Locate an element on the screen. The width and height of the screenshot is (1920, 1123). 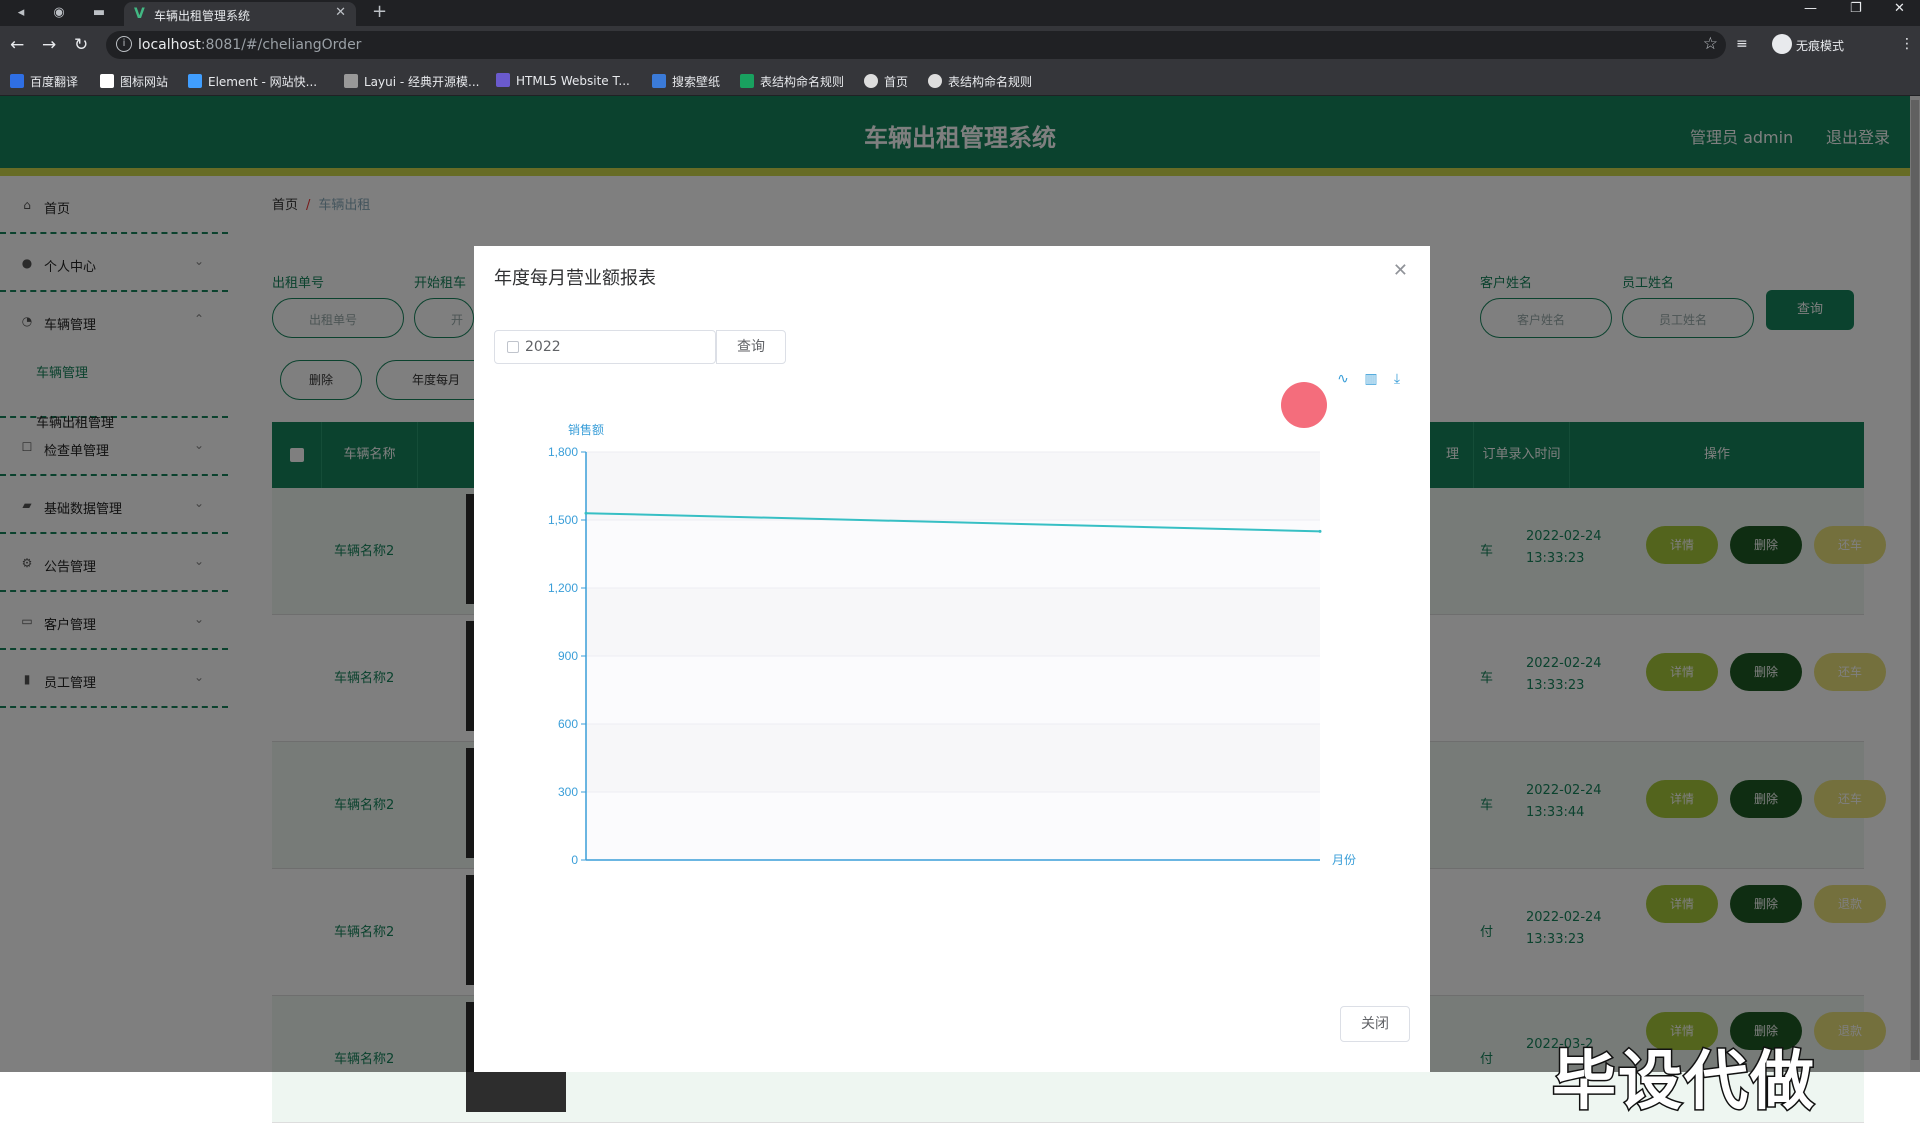
browser-tab: V 车辆出租管理系统 ✕ is located at coordinates (240, 14).